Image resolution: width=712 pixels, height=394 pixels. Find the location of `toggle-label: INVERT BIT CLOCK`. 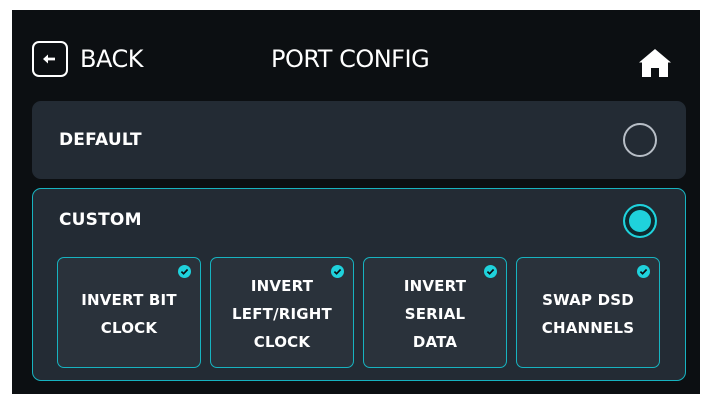

toggle-label: INVERT BIT CLOCK is located at coordinates (129, 313).